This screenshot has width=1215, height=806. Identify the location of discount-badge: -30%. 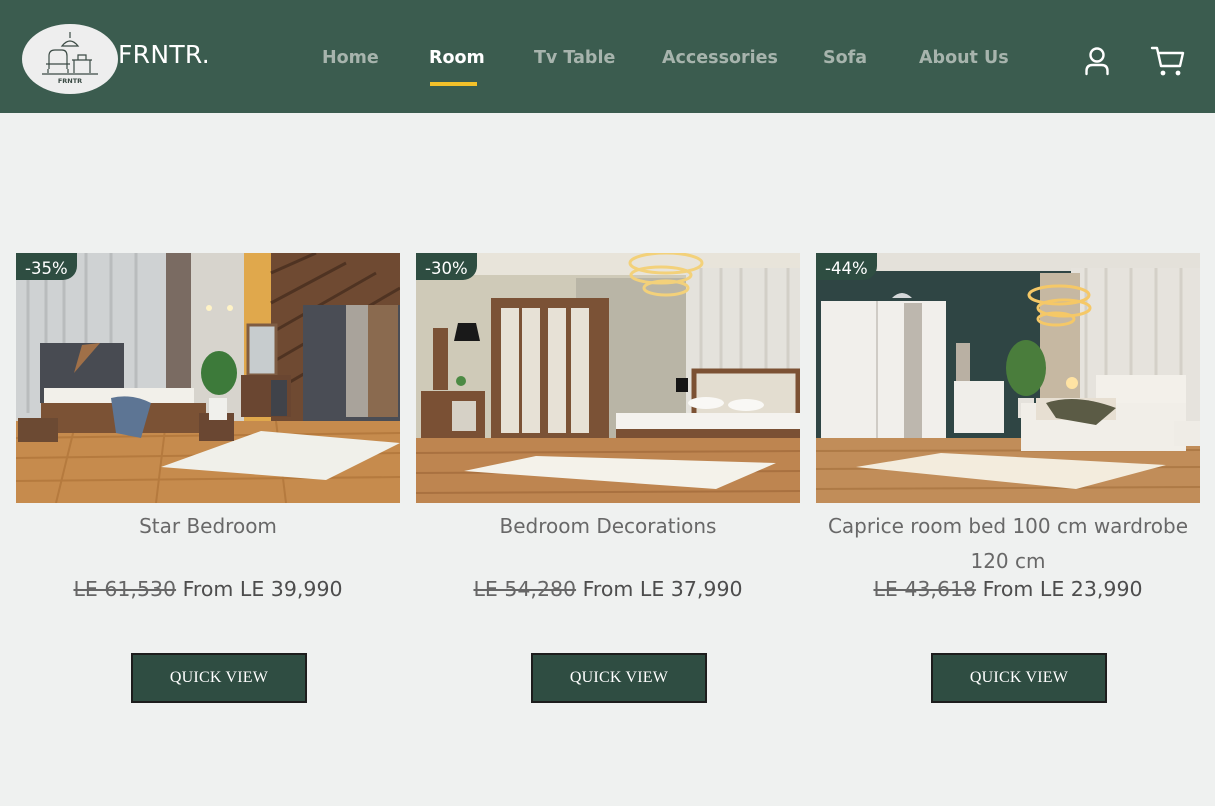
(446, 266).